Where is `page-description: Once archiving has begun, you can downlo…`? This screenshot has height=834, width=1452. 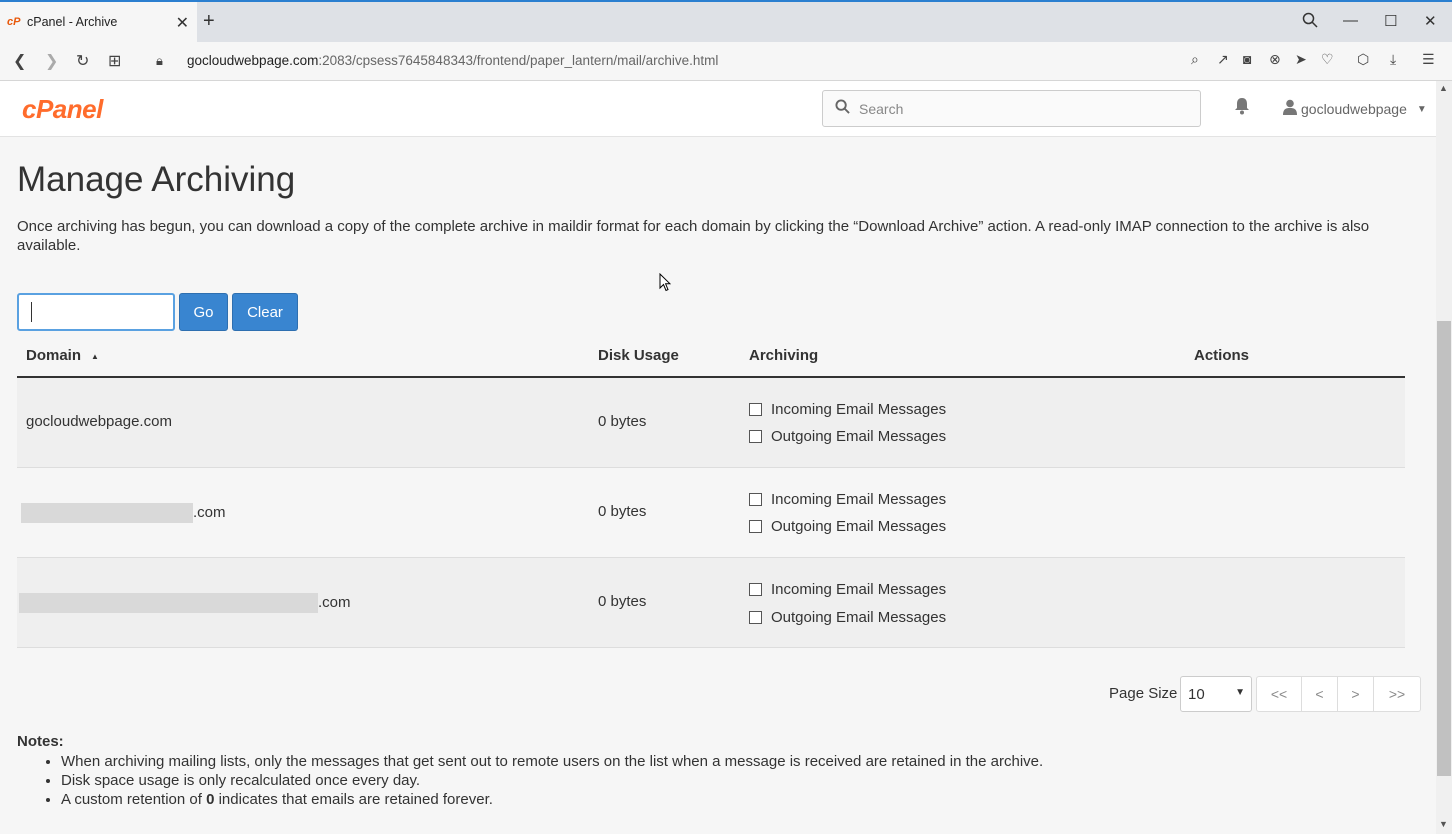 page-description: Once archiving has begun, you can downlo… is located at coordinates (693, 236).